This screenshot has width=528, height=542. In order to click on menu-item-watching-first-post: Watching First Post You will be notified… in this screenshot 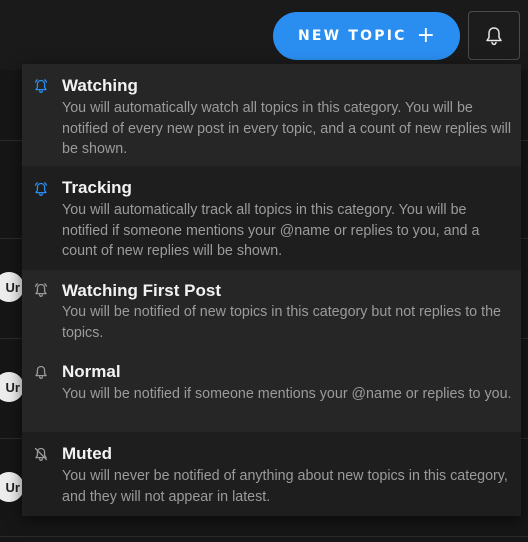, I will do `click(271, 310)`.